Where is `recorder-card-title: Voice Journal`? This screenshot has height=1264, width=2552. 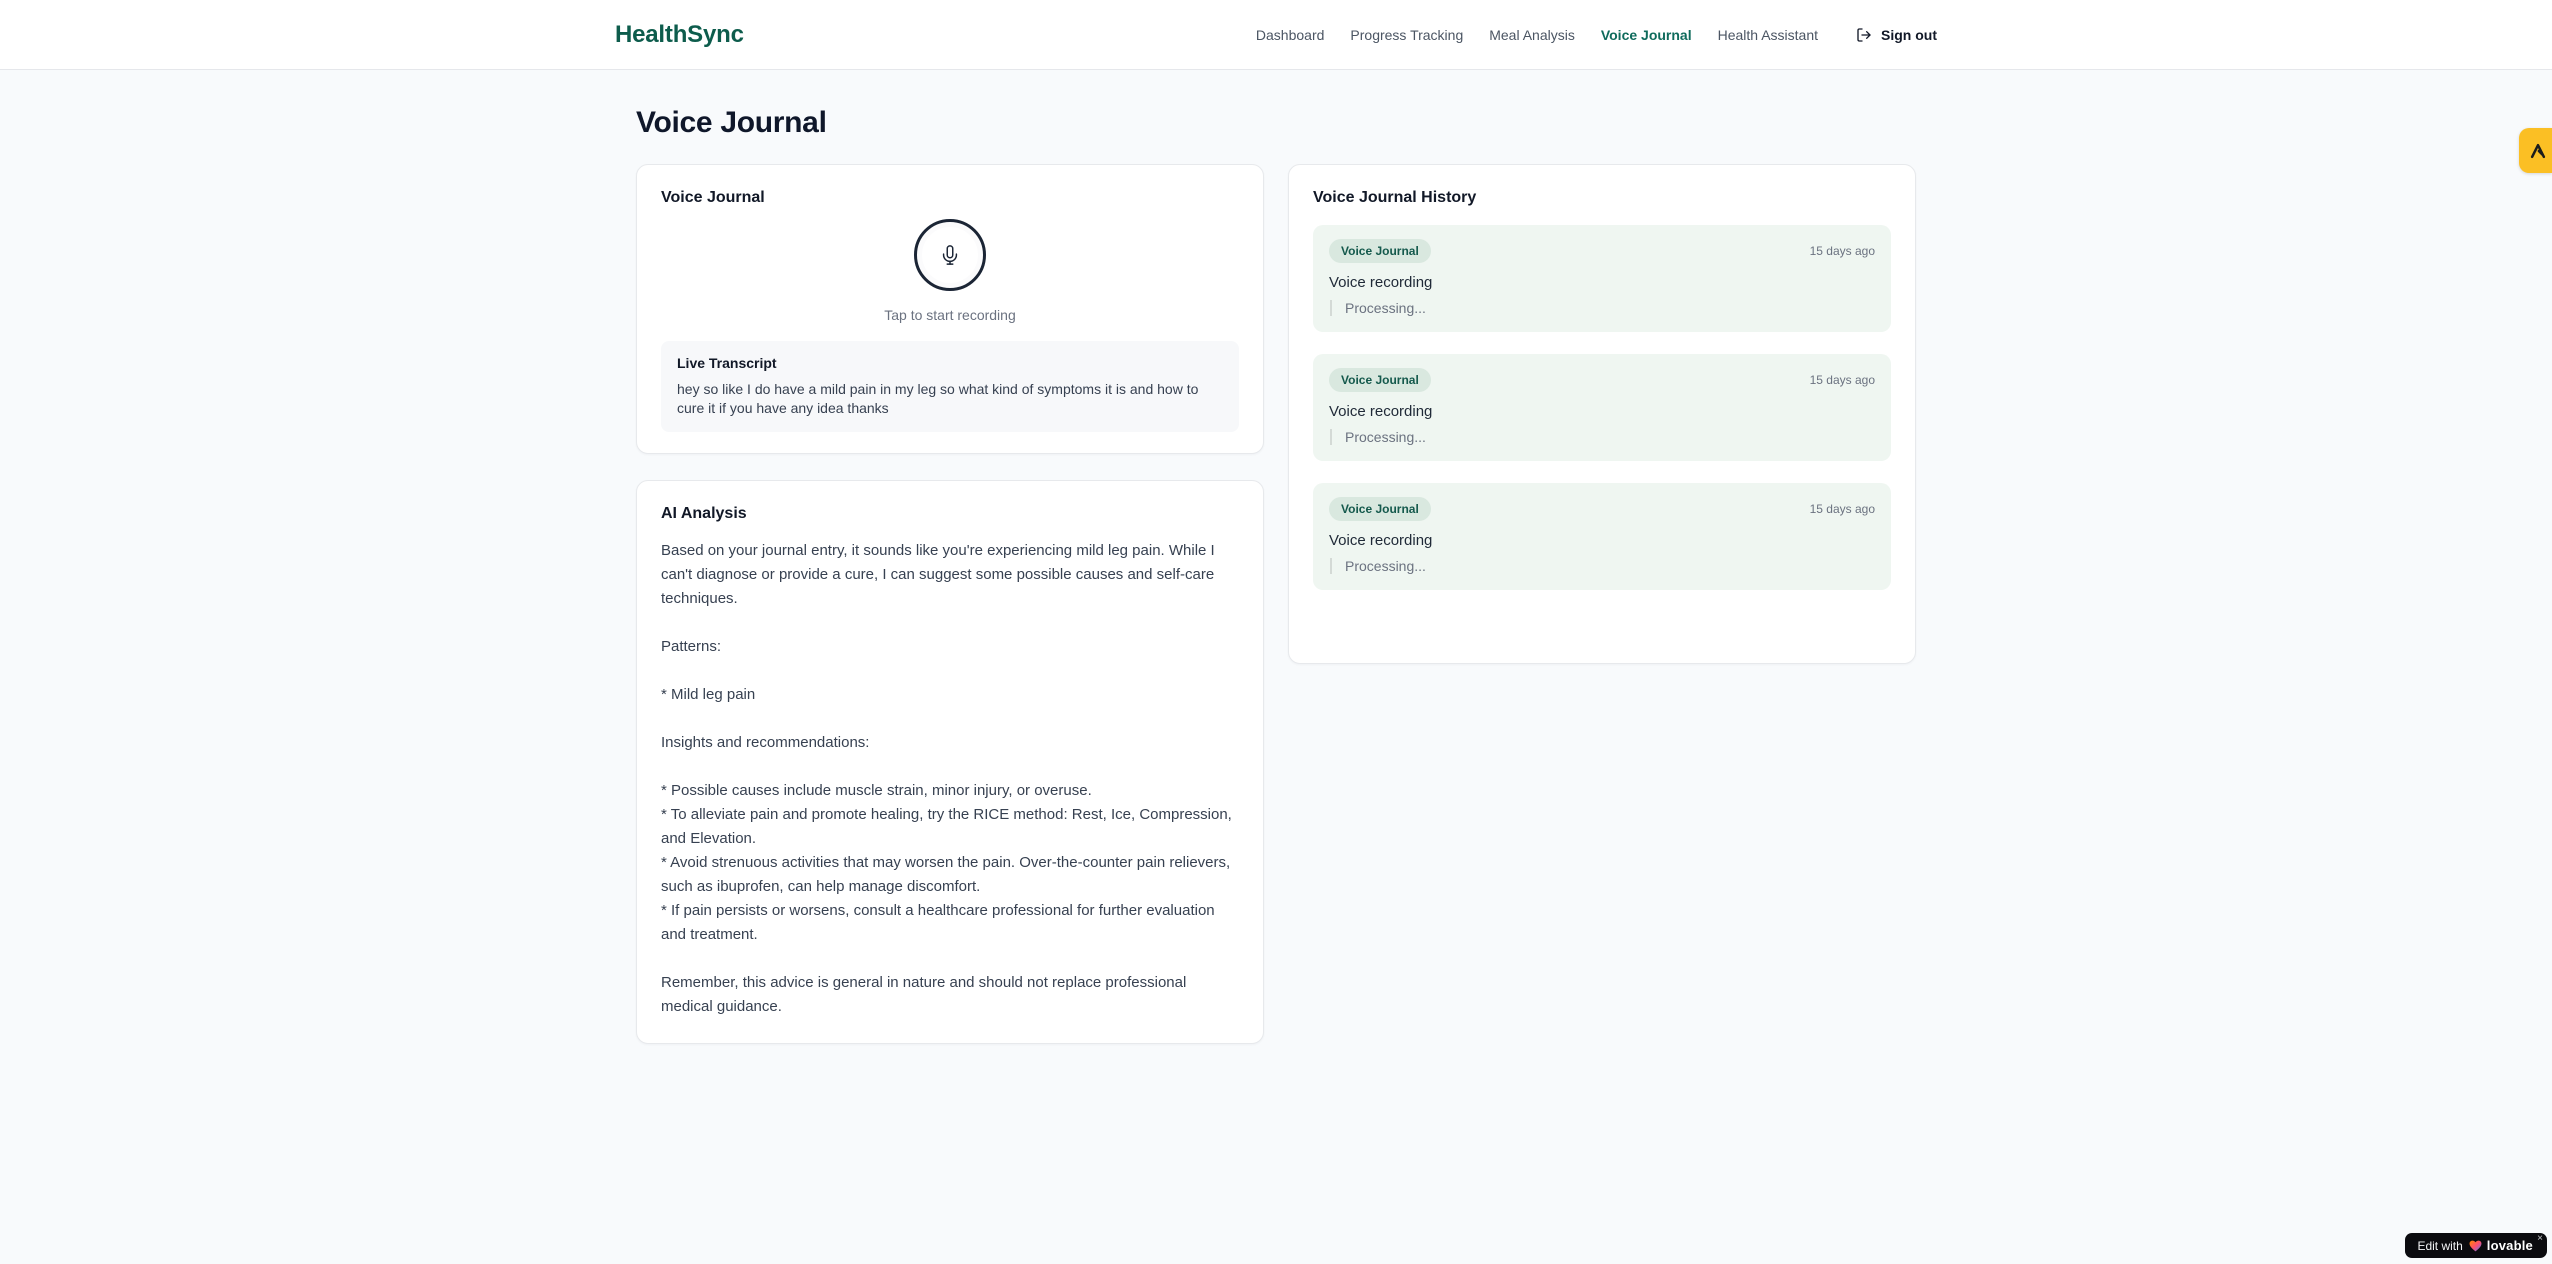 recorder-card-title: Voice Journal is located at coordinates (713, 197).